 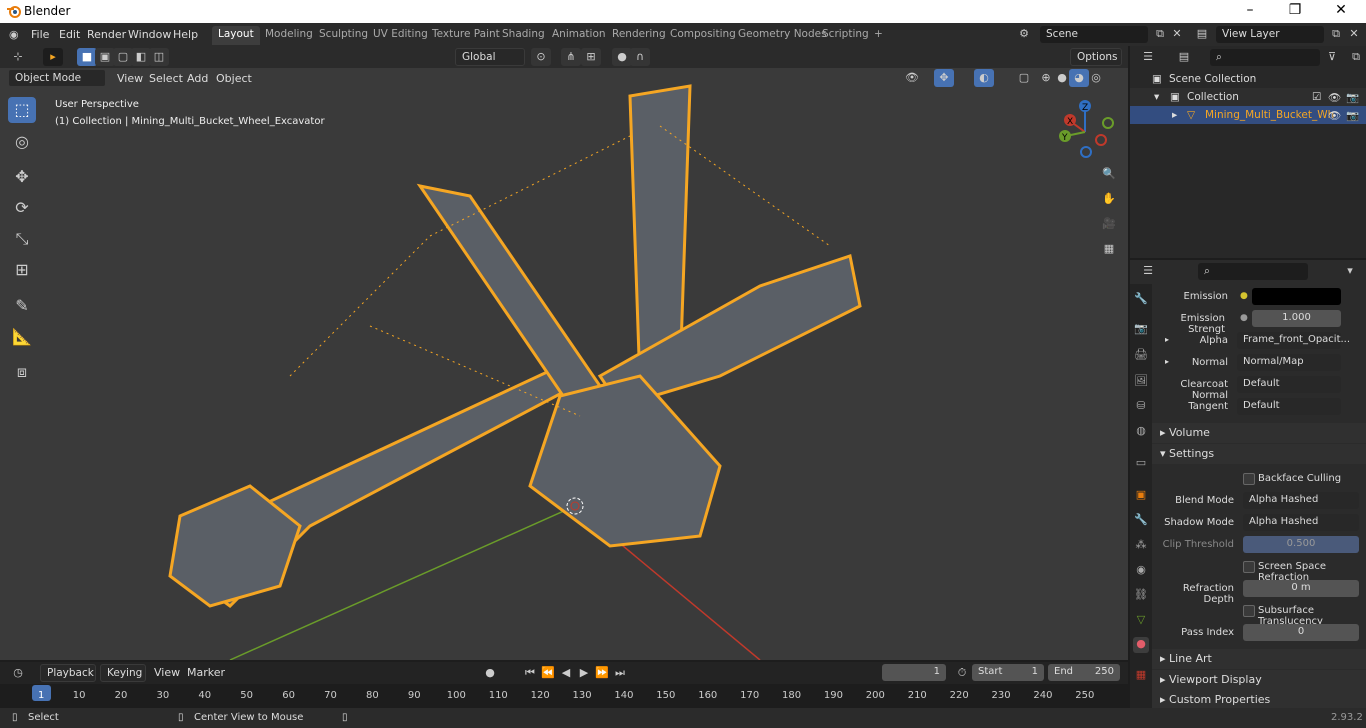 I want to click on visibility-icon: 👁, so click(x=912, y=78).